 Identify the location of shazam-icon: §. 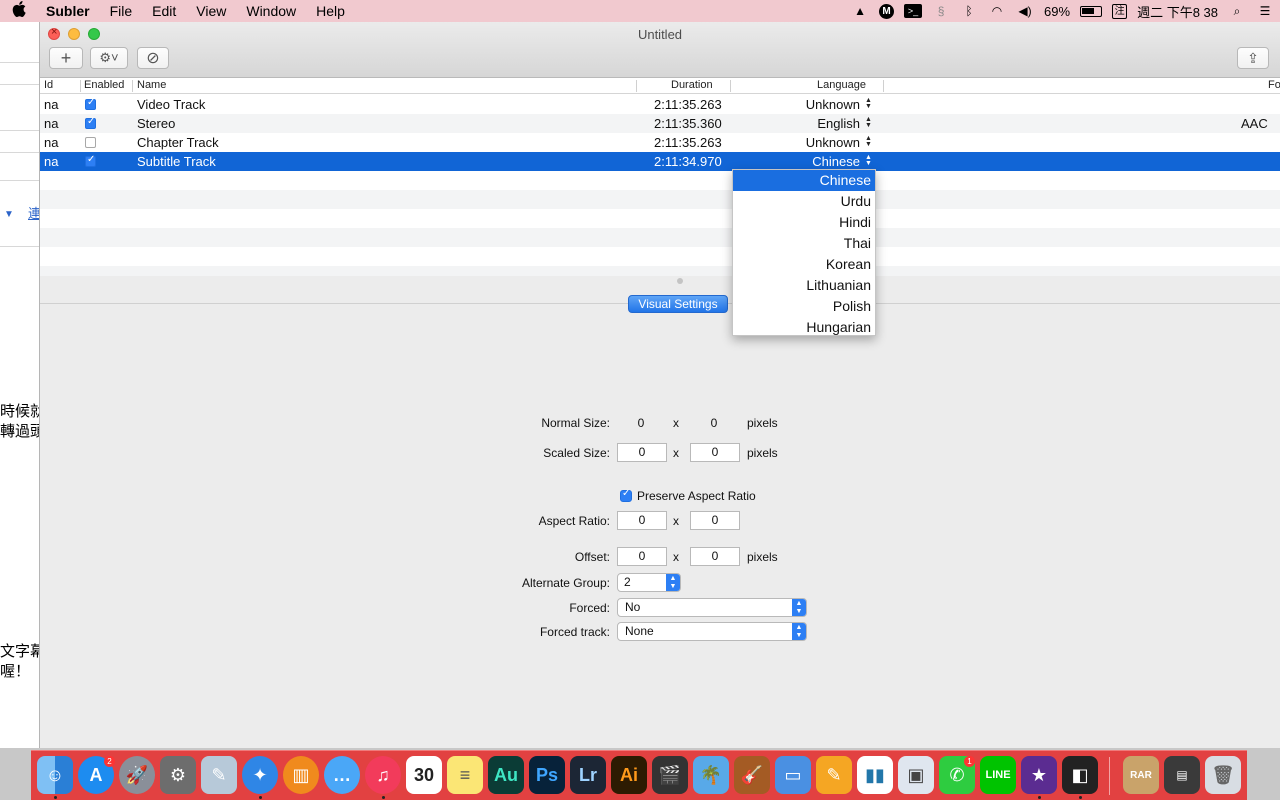
(941, 11).